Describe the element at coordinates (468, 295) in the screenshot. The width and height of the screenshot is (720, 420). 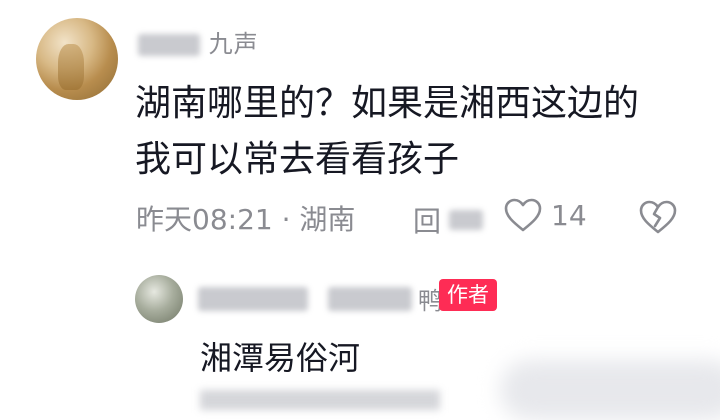
I see `author-badge: 作者` at that location.